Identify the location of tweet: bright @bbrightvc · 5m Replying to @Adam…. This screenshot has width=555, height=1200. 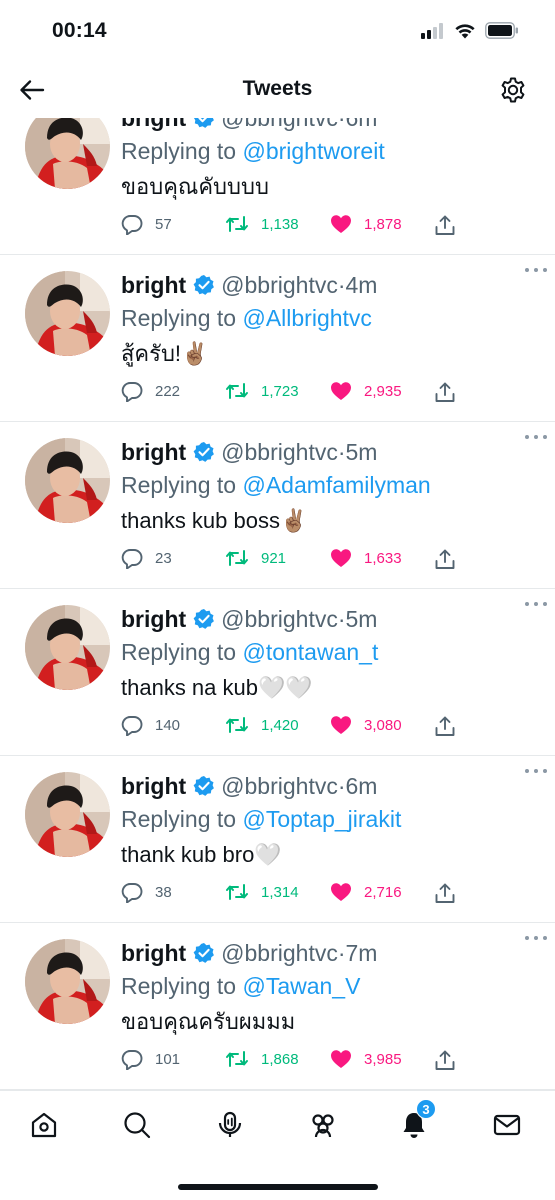
(277, 505).